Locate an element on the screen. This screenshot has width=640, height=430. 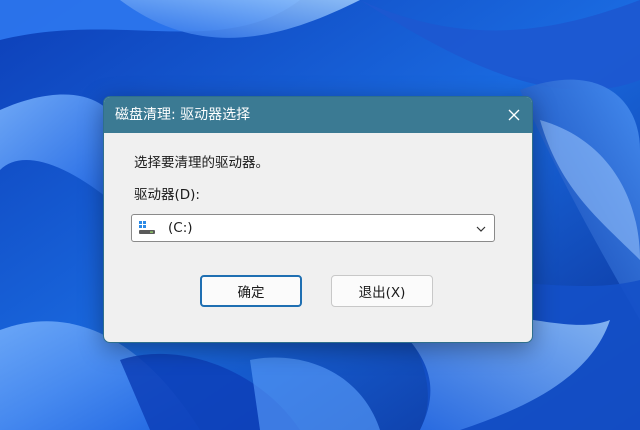
exit-button: 退出(X) is located at coordinates (382, 291).